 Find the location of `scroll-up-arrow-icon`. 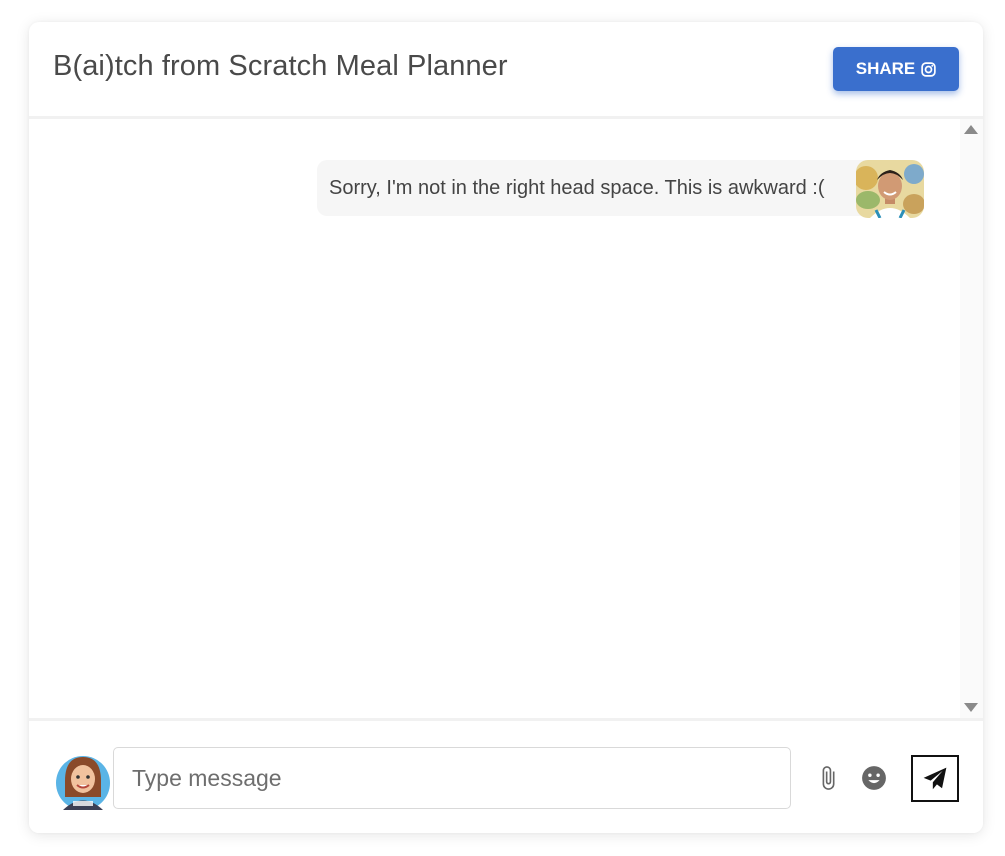

scroll-up-arrow-icon is located at coordinates (971, 129).